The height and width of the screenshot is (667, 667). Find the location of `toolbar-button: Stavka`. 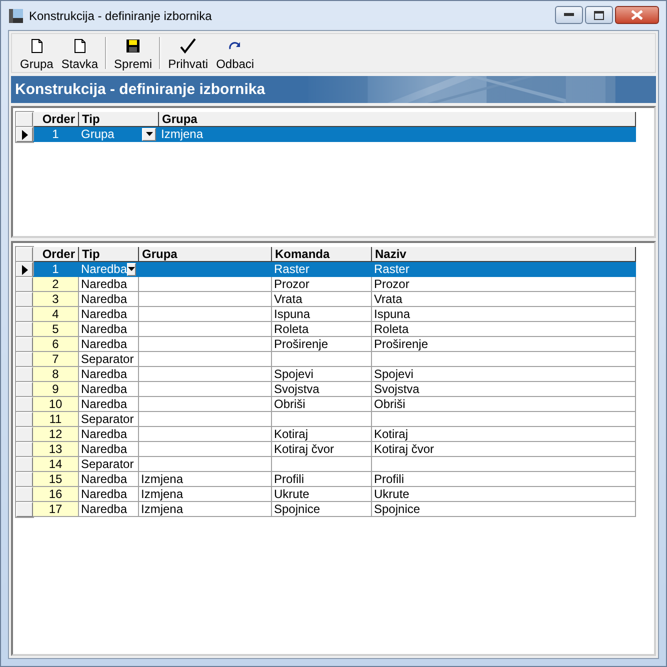

toolbar-button: Stavka is located at coordinates (79, 53).